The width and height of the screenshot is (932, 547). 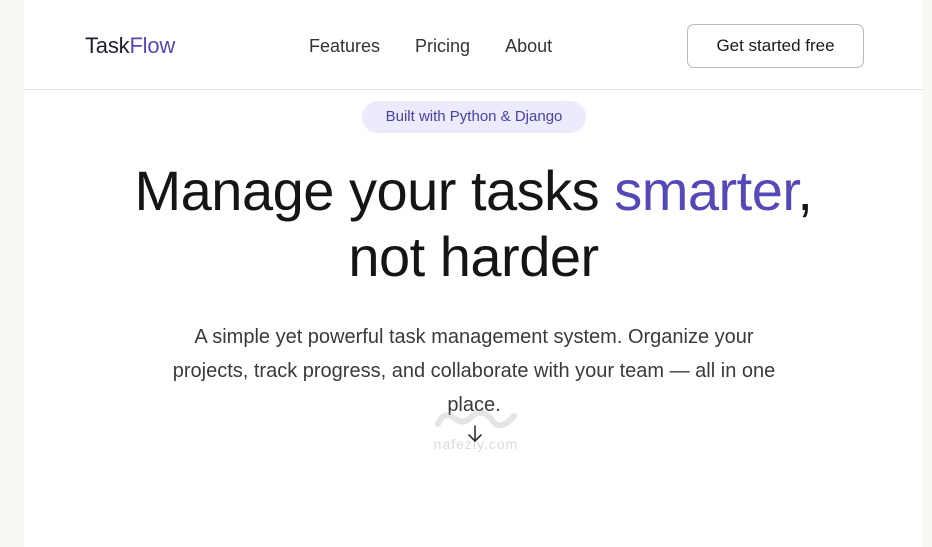 I want to click on nav-links: Features Pricing About, so click(x=448, y=46).